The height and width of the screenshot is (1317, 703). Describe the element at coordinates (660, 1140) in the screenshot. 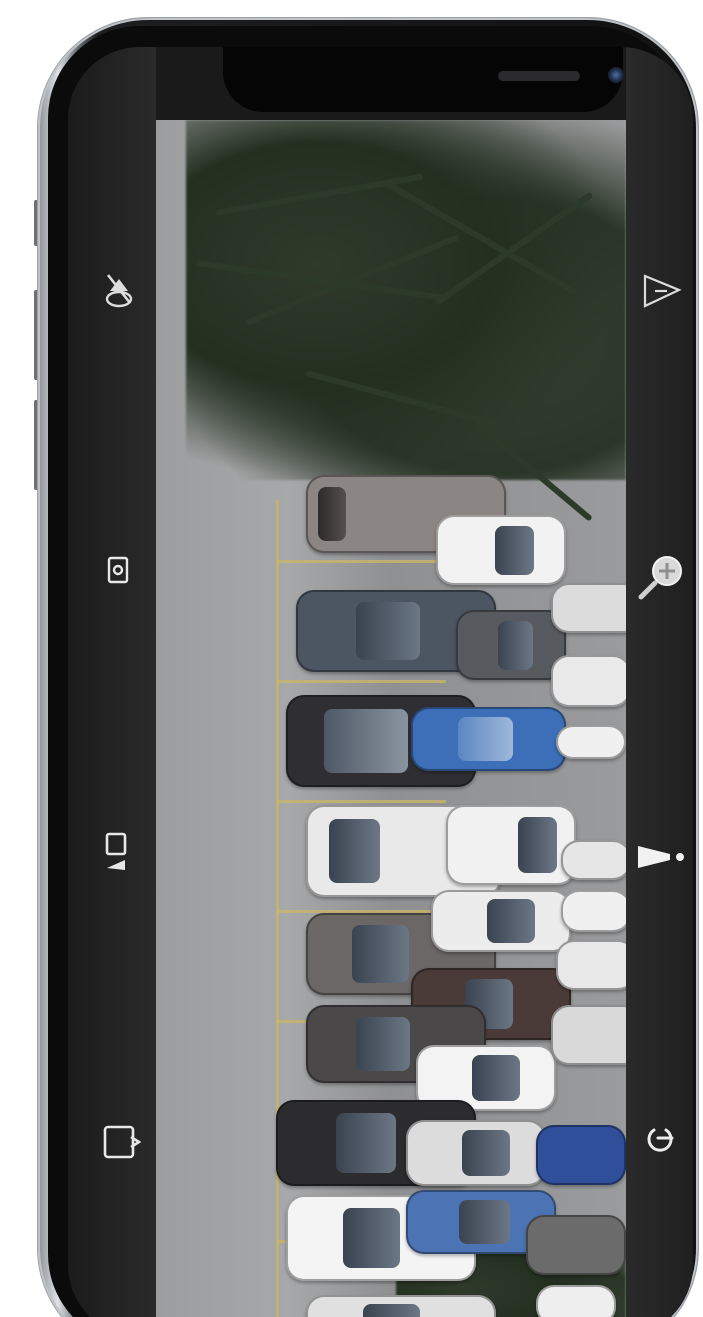

I see `power-icon` at that location.